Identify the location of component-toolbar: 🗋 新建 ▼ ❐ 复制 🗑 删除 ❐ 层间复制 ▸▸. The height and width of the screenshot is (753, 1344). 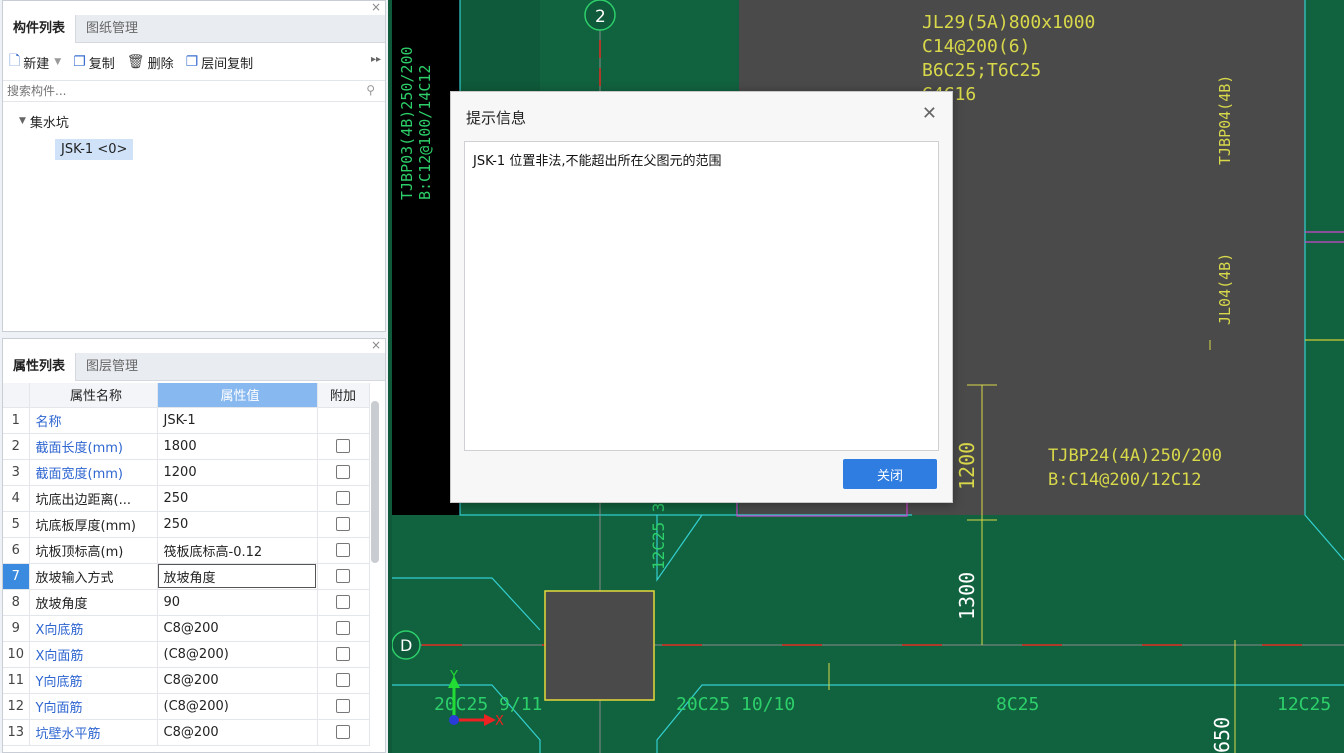
(194, 62).